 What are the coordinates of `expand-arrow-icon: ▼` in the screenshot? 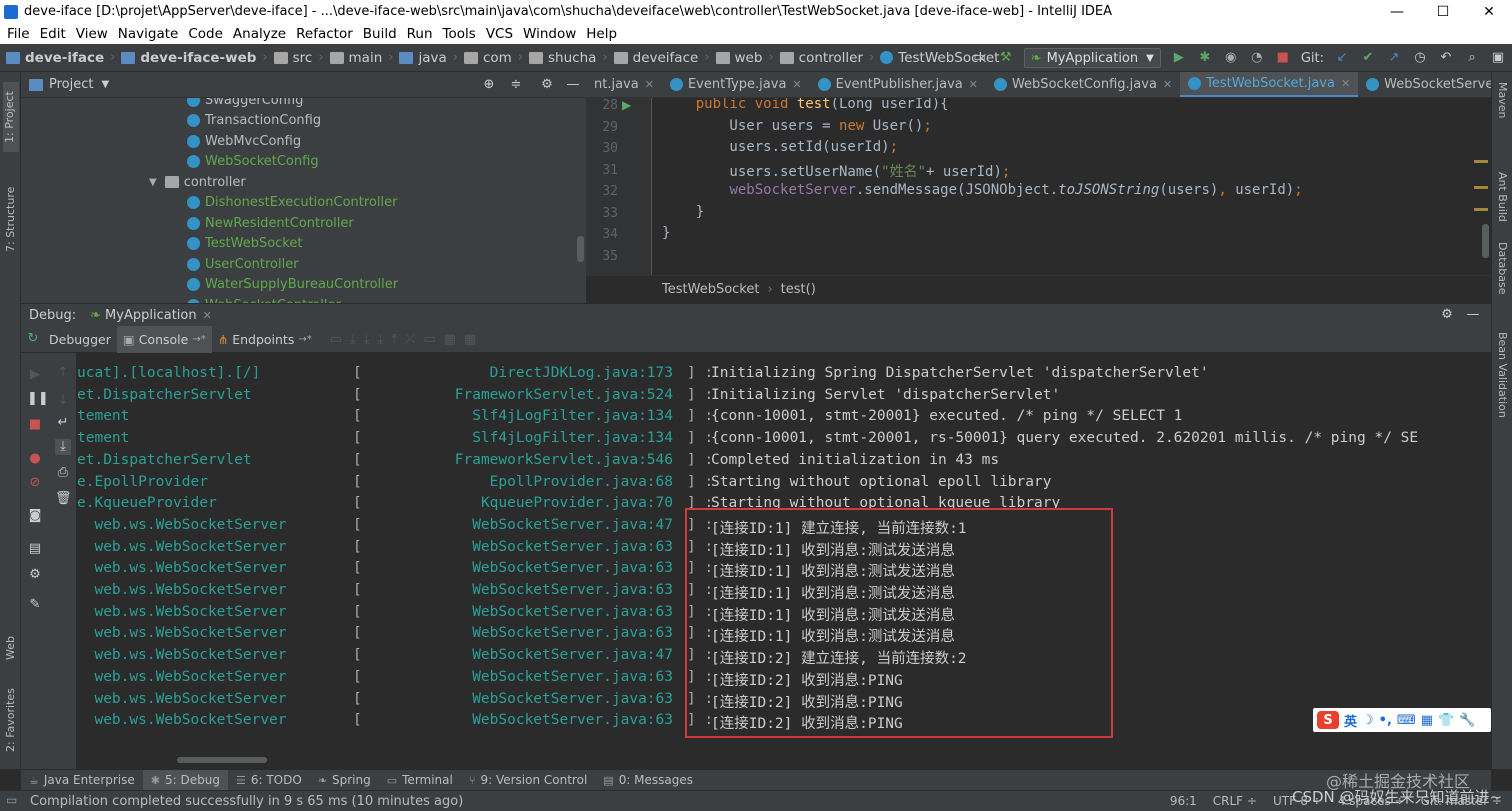 It's located at (153, 182).